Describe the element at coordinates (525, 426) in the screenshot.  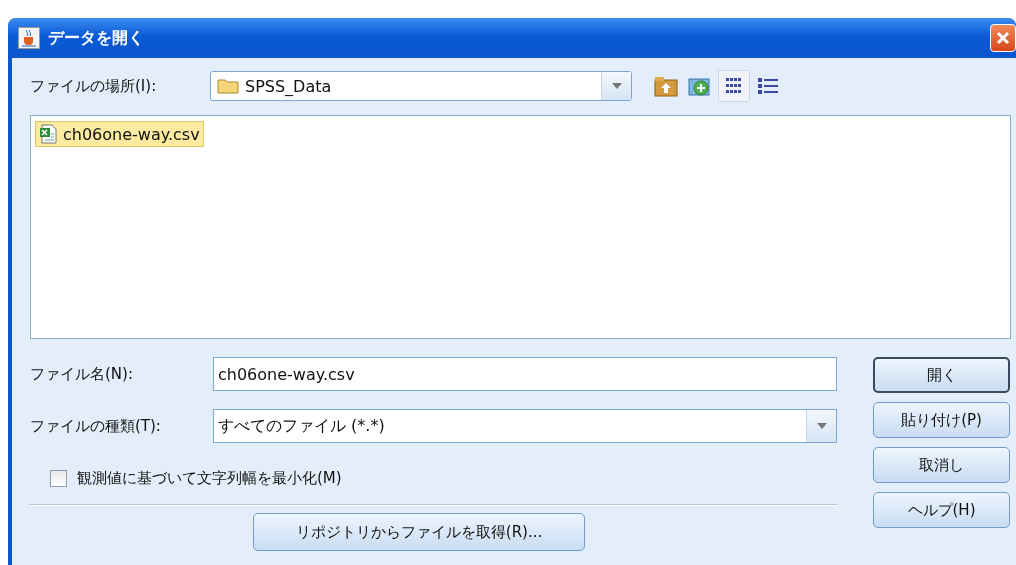
I see `file-type-dropdown: すべてのファイル (*.*)` at that location.